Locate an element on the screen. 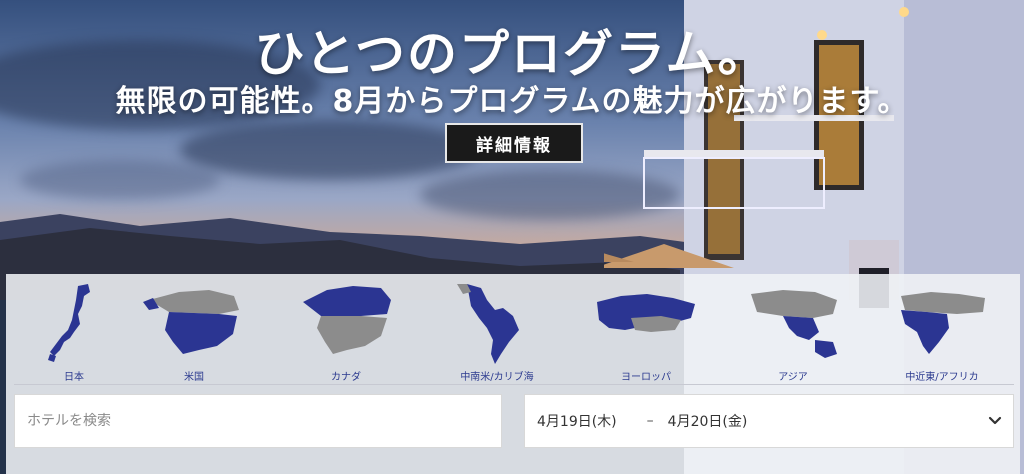  hero-subhead: 無限の可能性。8月からプログラムの魅力が広がります。 is located at coordinates (512, 101).